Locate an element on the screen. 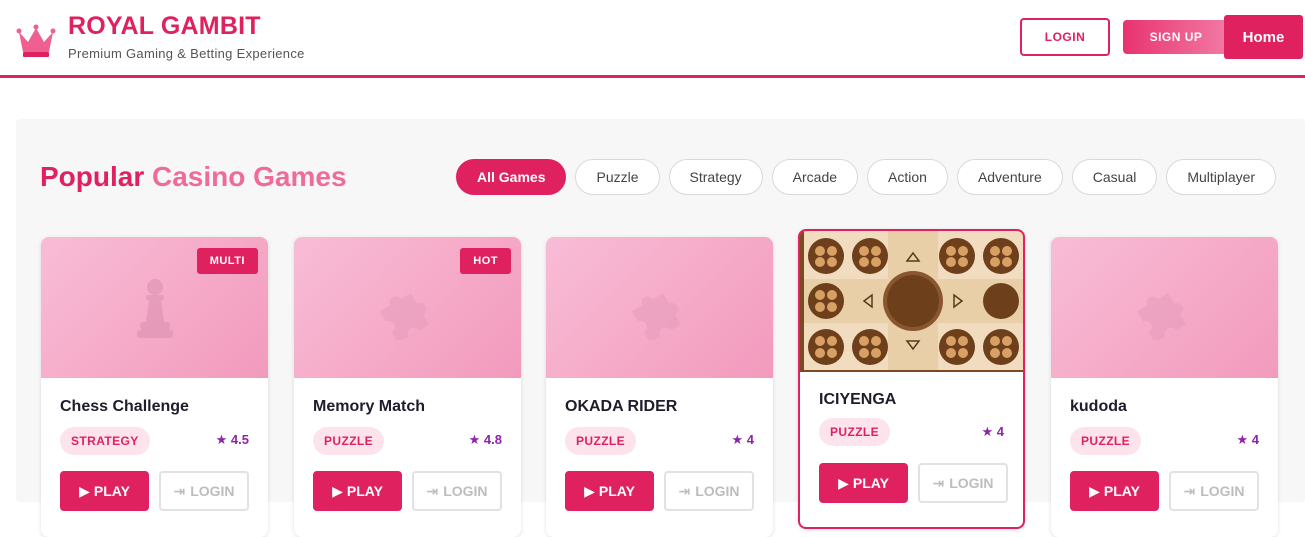 The width and height of the screenshot is (1305, 537). game-title: kudoda is located at coordinates (1098, 406).